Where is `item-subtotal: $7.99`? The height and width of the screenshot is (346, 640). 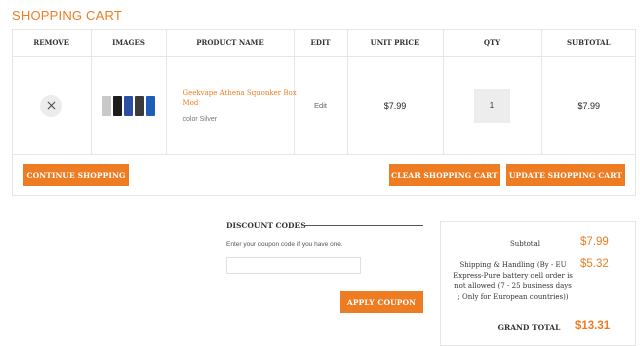 item-subtotal: $7.99 is located at coordinates (589, 105).